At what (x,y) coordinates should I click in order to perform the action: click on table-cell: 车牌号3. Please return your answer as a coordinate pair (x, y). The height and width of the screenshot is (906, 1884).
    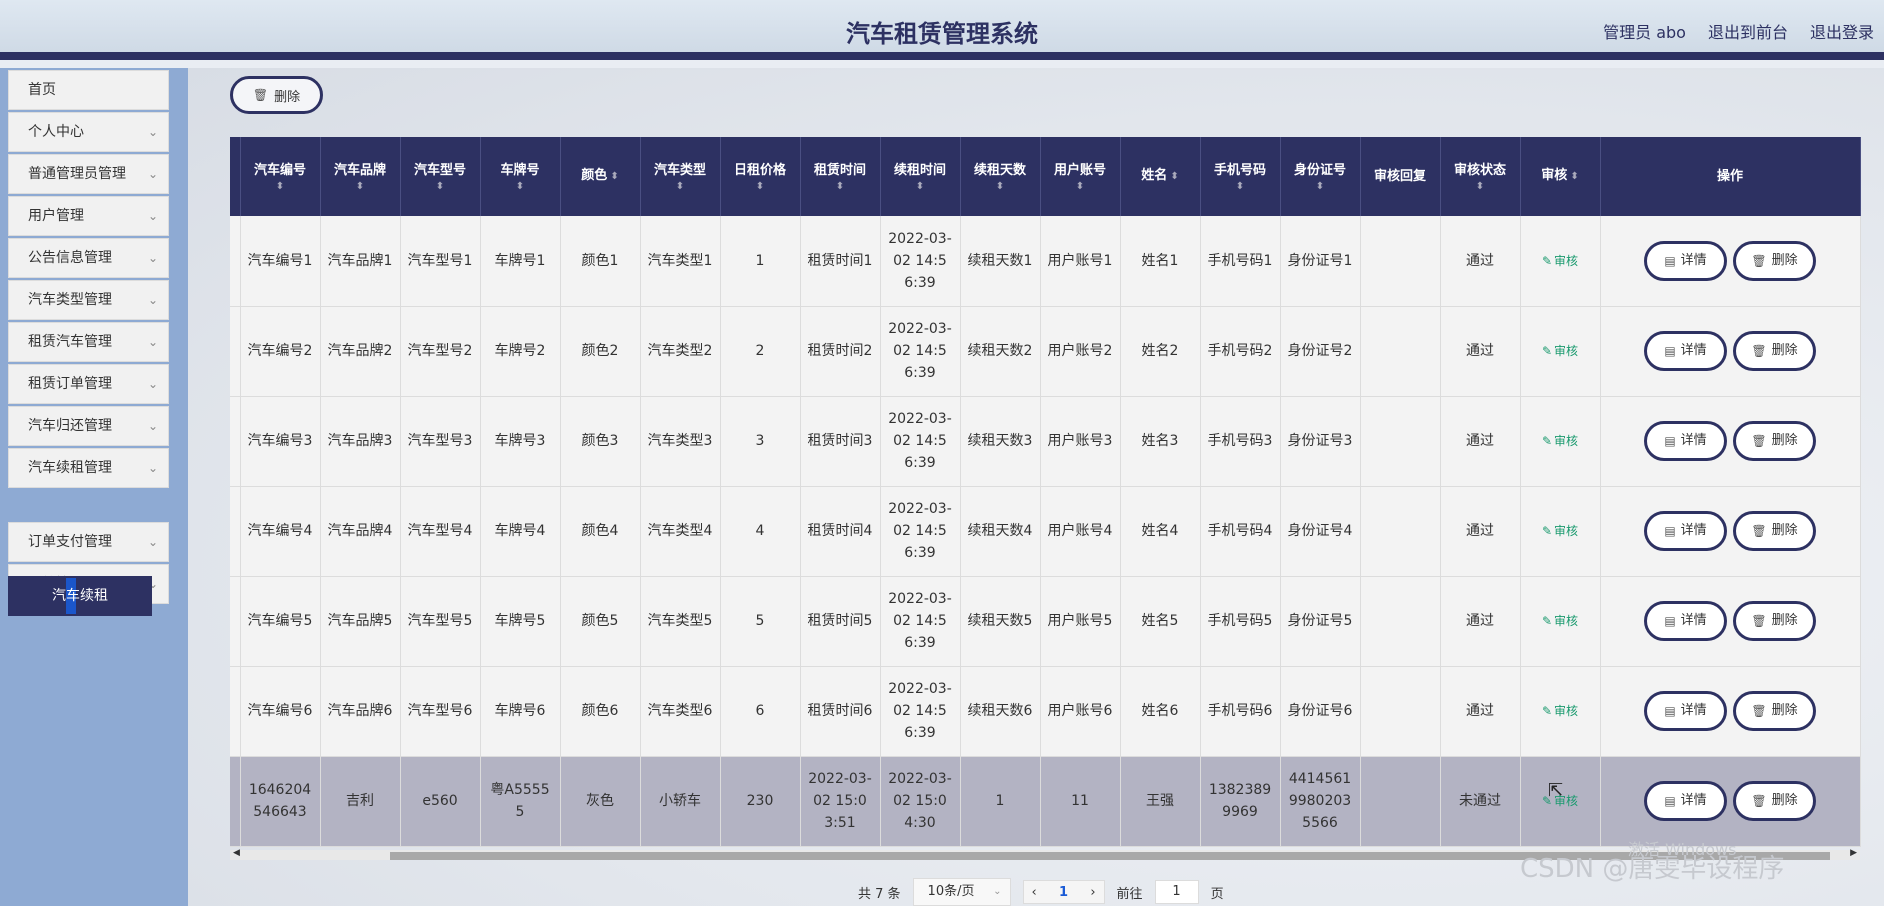
    Looking at the image, I should click on (520, 441).